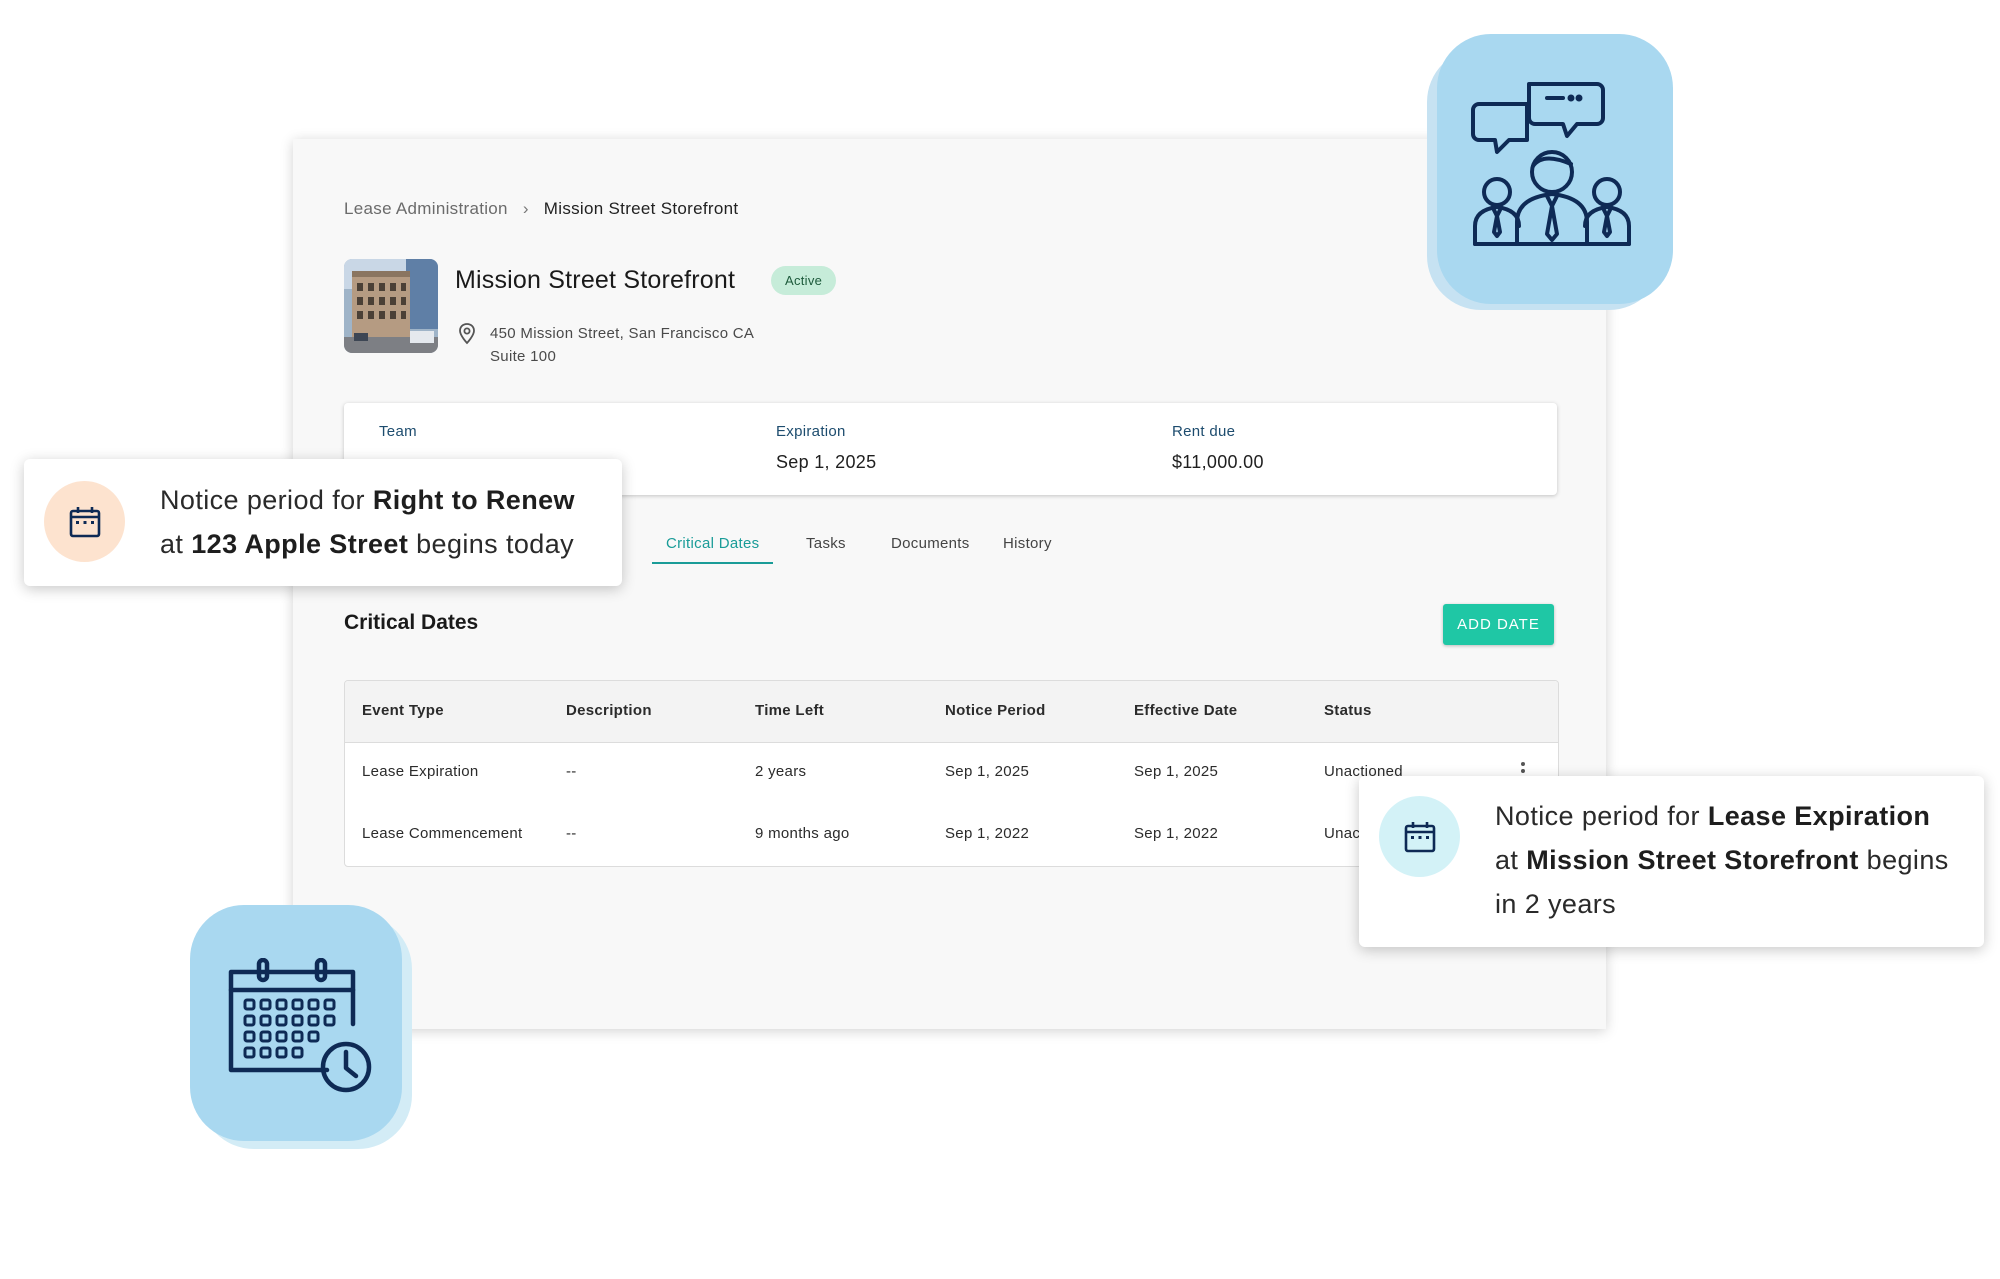 This screenshot has width=2000, height=1279. Describe the element at coordinates (609, 710) in the screenshot. I see `column-header-description: Description` at that location.